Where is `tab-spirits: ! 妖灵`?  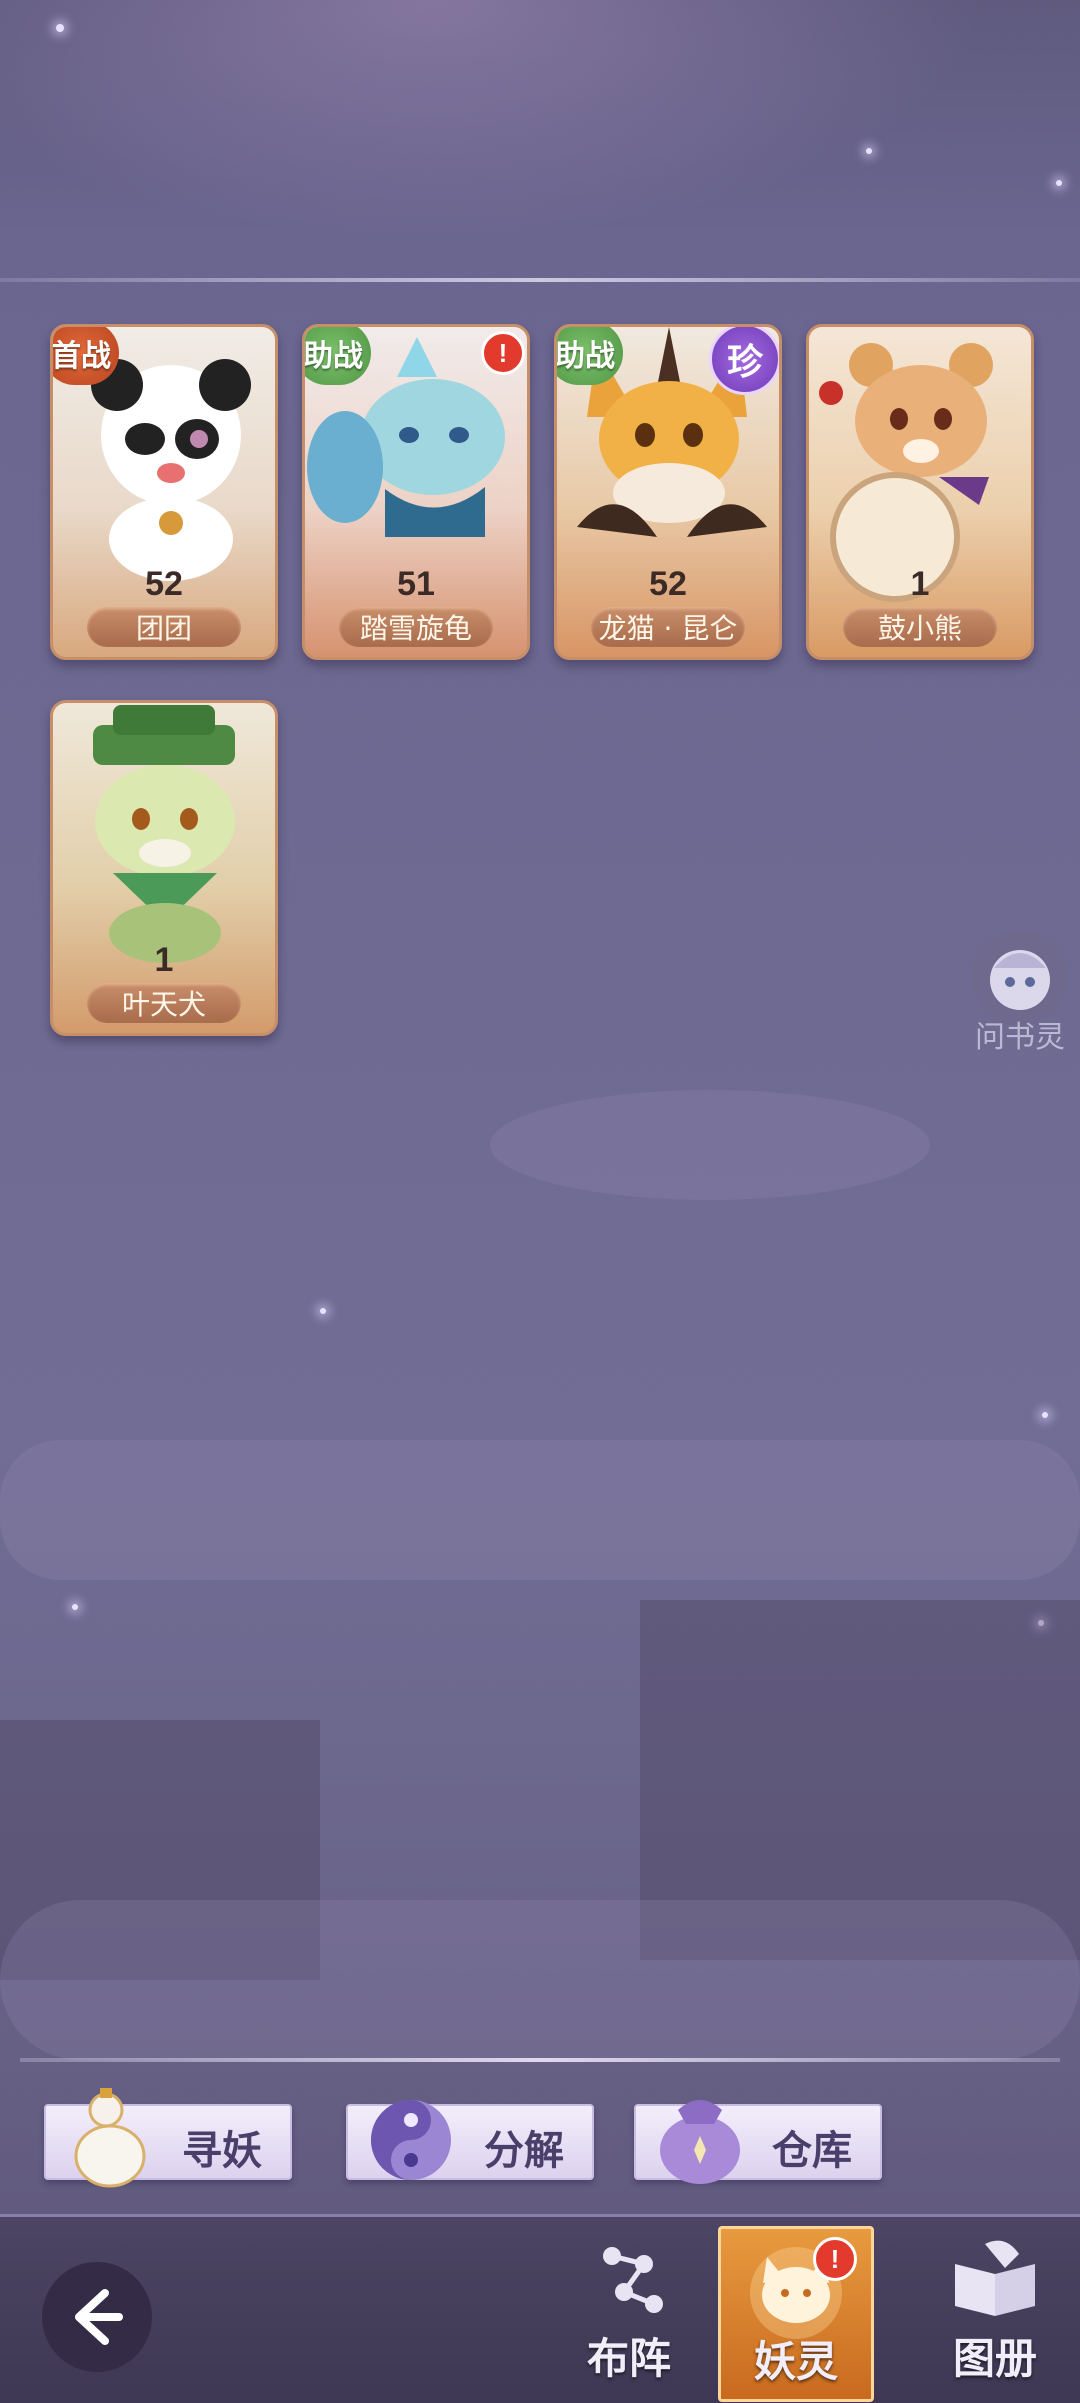 tab-spirits: ! 妖灵 is located at coordinates (796, 2314).